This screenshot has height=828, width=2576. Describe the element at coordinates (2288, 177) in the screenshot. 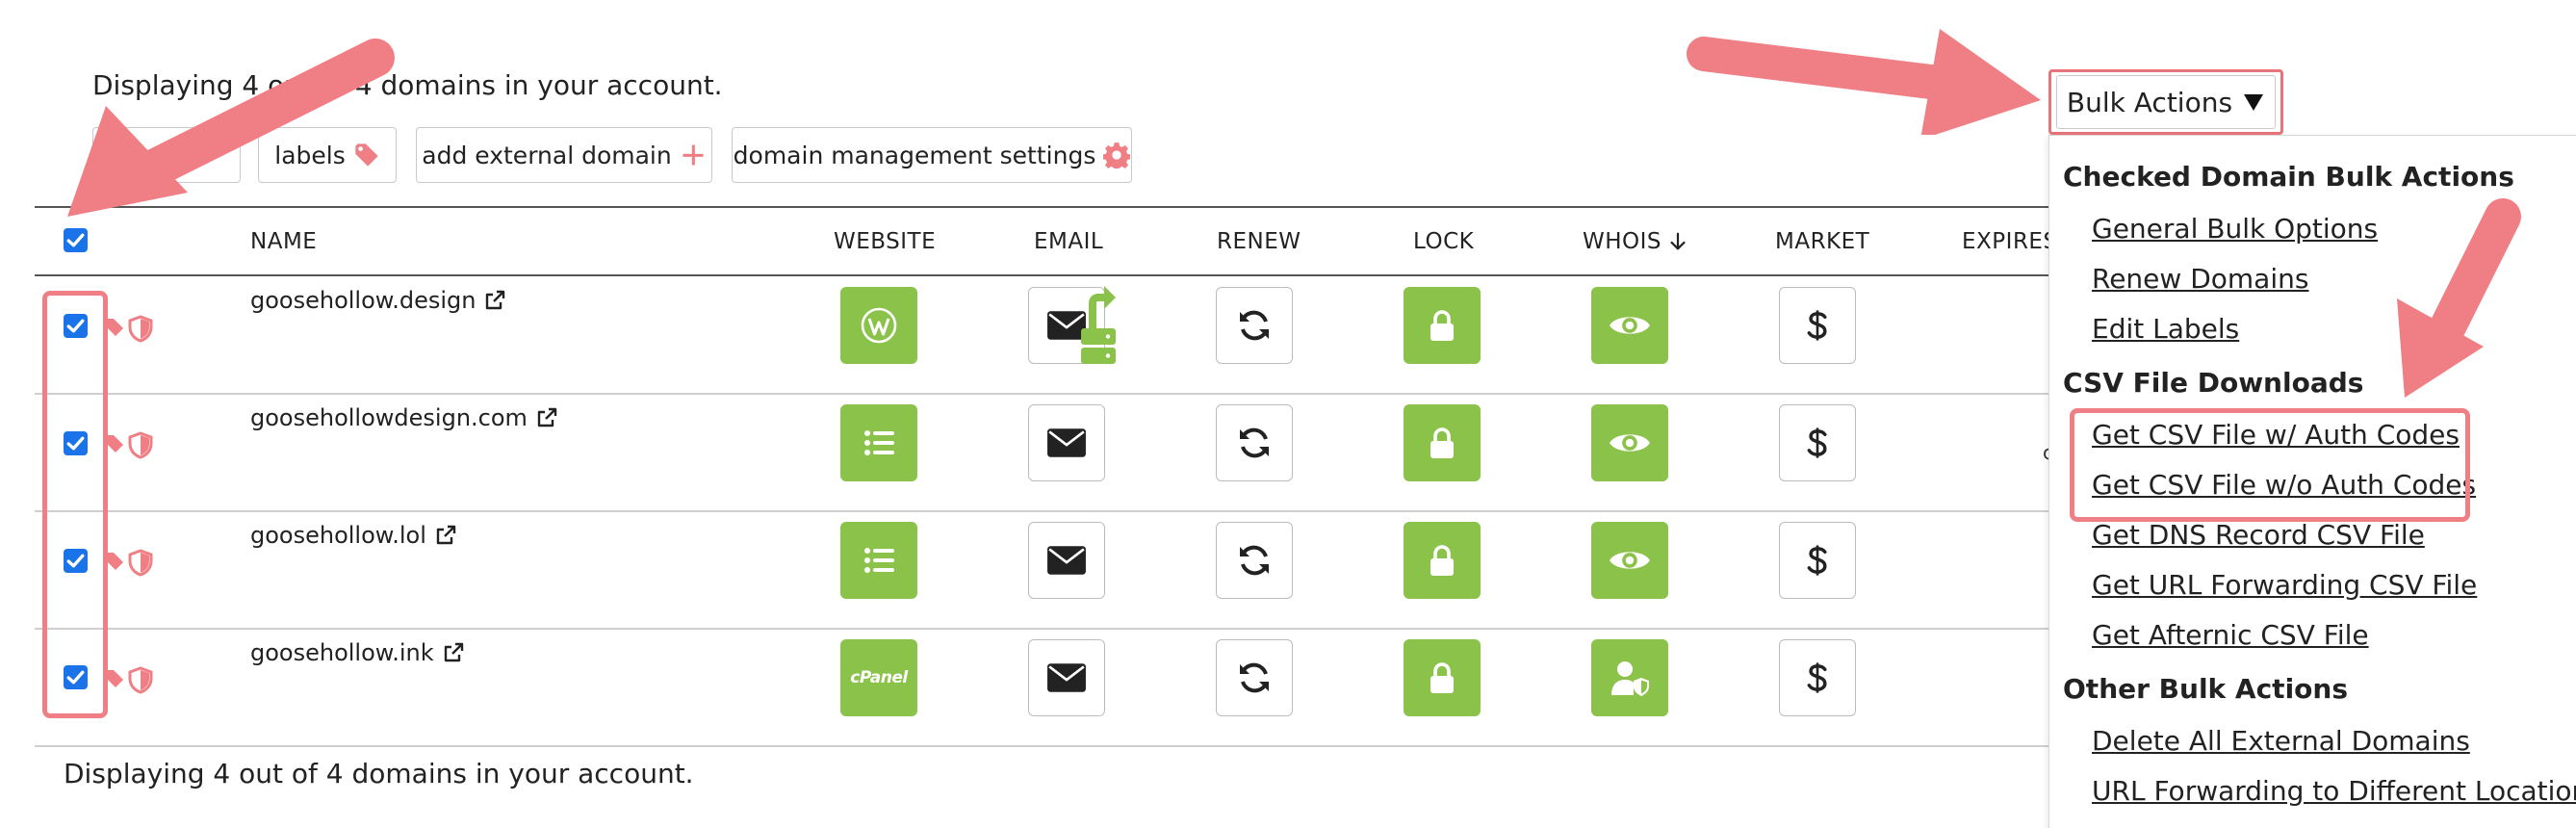

I see `menu-section-checked: Checked Domain Bulk Actions` at that location.